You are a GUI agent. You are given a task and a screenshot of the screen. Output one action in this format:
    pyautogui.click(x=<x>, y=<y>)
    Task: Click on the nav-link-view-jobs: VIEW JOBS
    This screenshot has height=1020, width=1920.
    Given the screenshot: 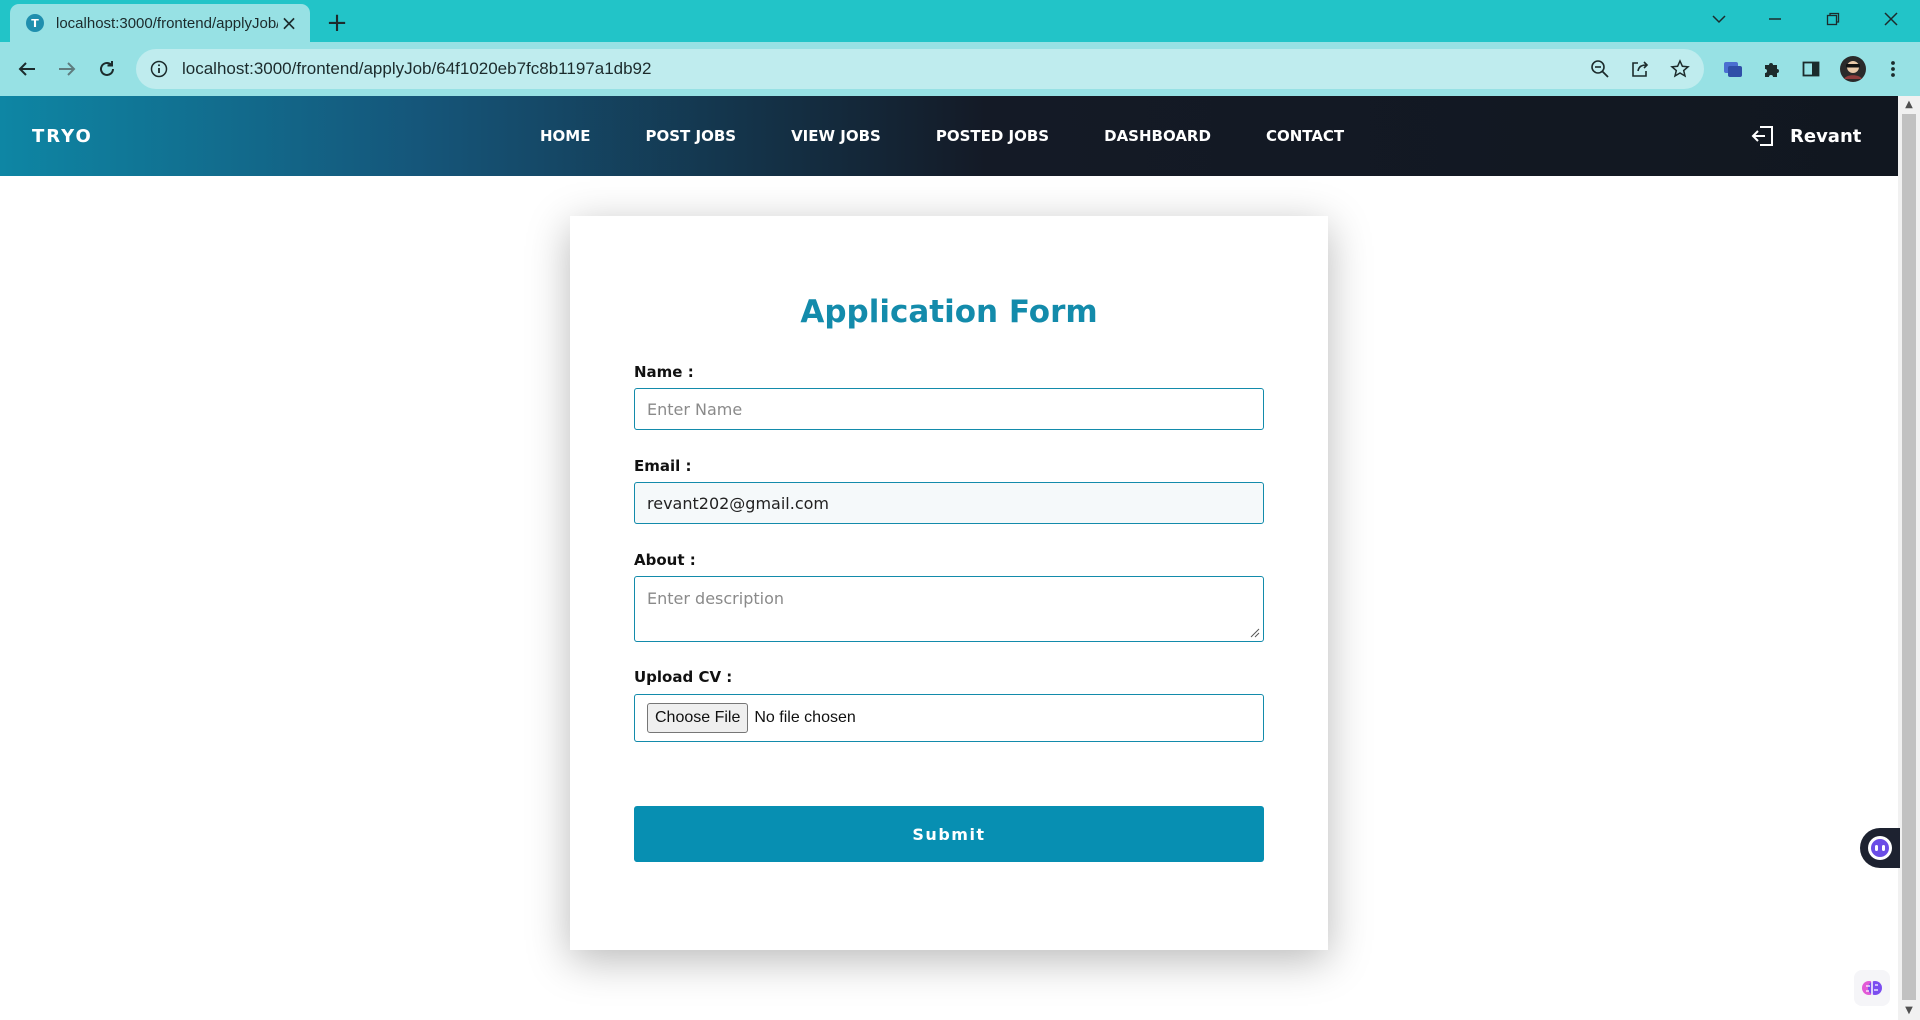 What is the action you would take?
    pyautogui.click(x=836, y=136)
    